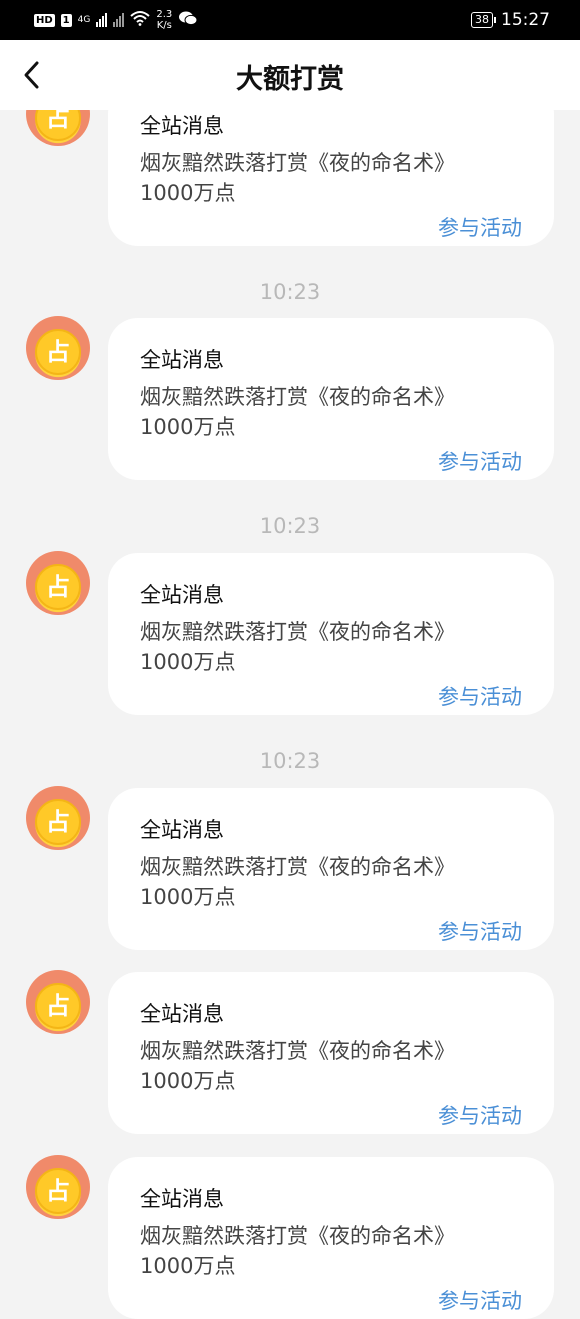  What do you see at coordinates (483, 20) in the screenshot?
I see `battery-icon: 38` at bounding box center [483, 20].